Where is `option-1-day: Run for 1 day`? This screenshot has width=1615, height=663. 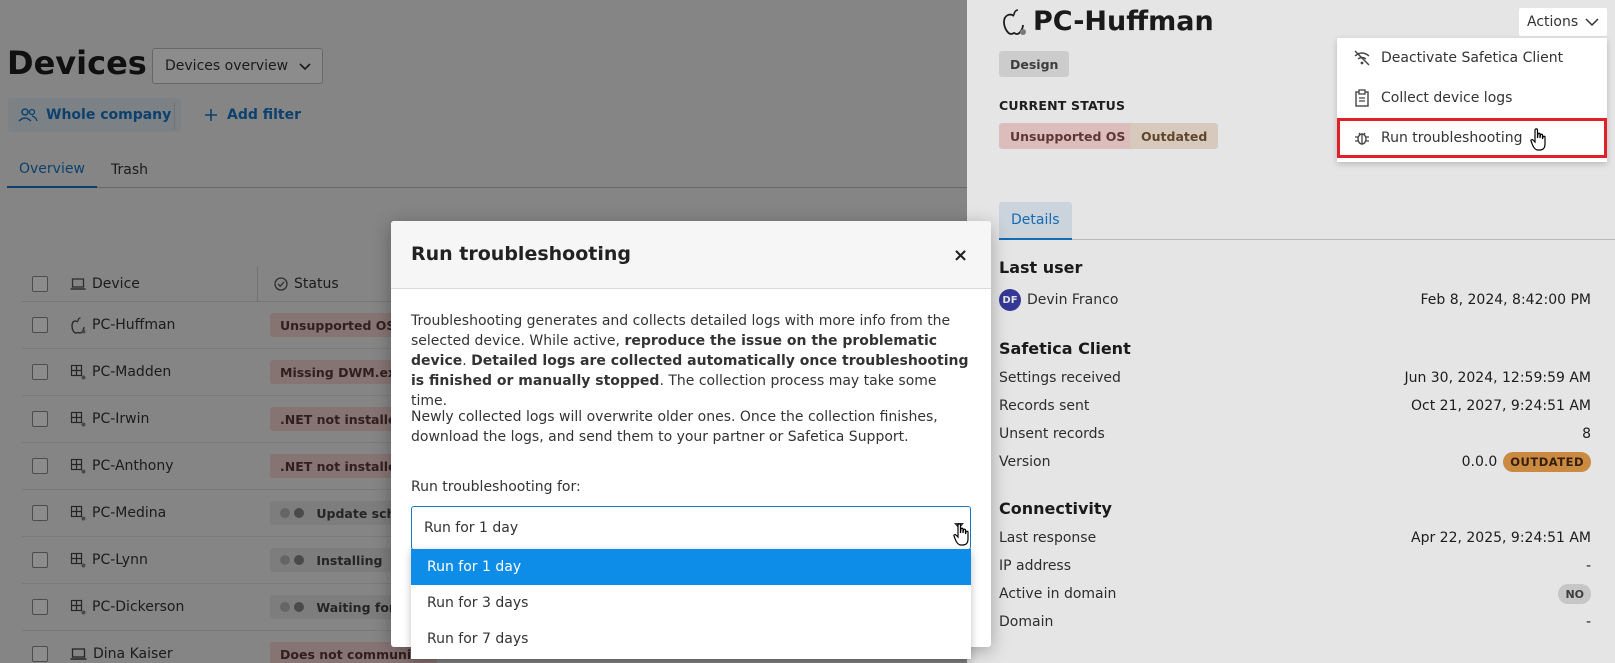 option-1-day: Run for 1 day is located at coordinates (691, 567).